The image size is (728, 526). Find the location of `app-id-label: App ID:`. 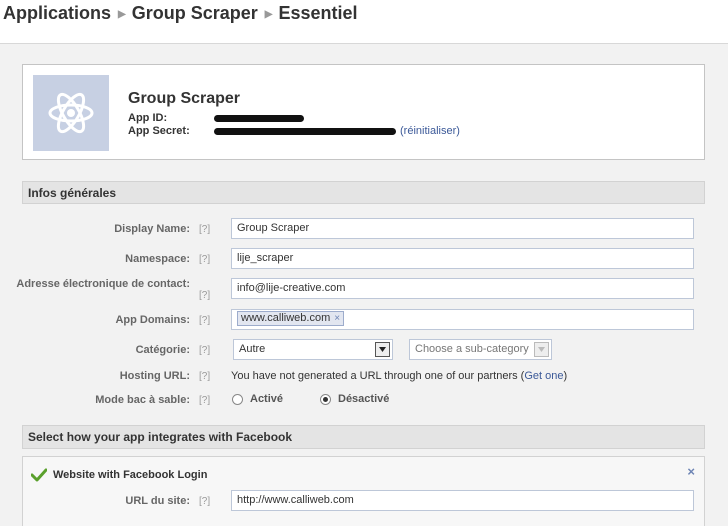

app-id-label: App ID: is located at coordinates (148, 118).